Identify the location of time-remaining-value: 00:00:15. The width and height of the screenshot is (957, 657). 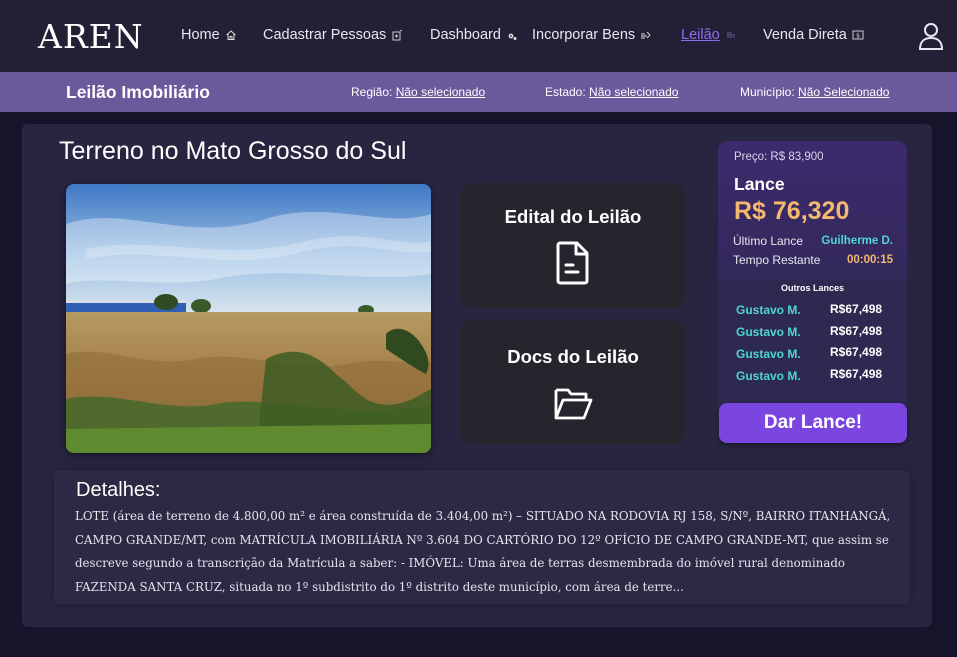
(869, 260).